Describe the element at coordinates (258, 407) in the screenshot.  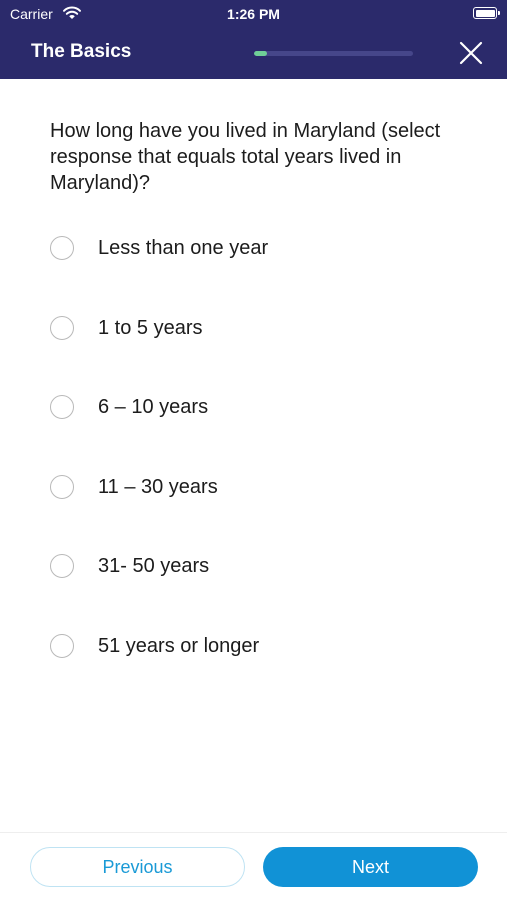
I see `option-6-to-10-years: 6 – 10 years` at that location.